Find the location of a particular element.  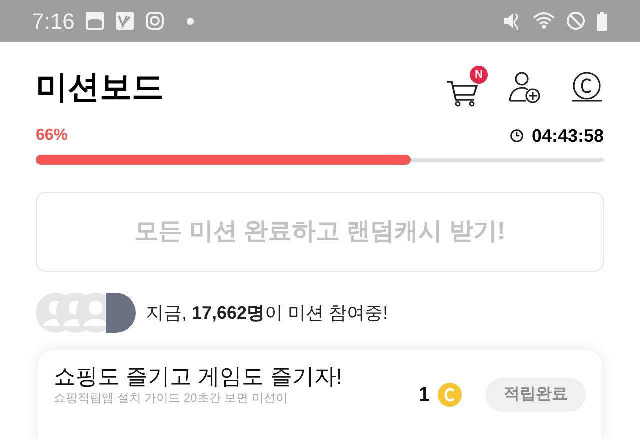

notification-icon is located at coordinates (94, 21).